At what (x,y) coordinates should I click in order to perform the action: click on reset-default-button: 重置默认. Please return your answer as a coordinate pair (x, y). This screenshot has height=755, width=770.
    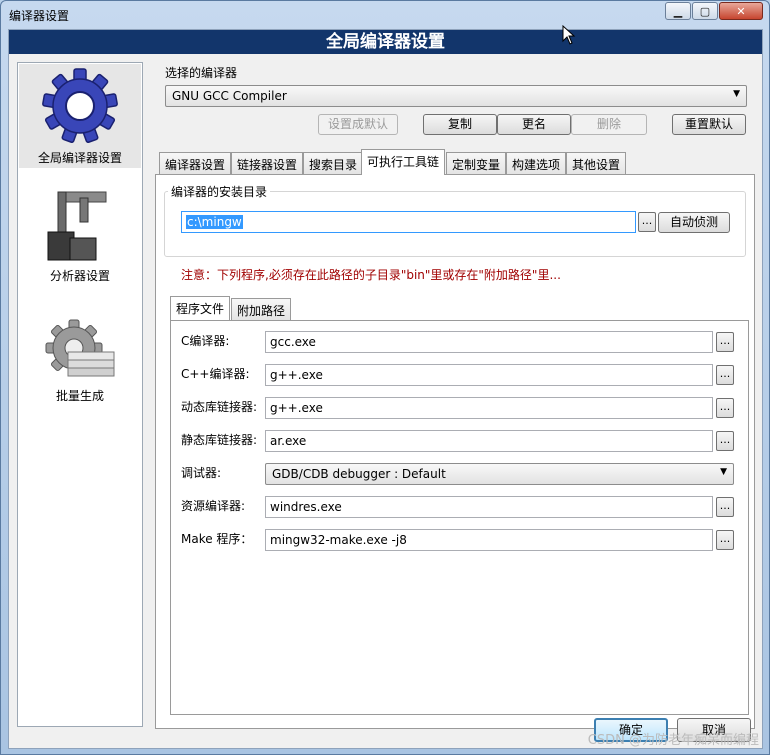
    Looking at the image, I should click on (709, 124).